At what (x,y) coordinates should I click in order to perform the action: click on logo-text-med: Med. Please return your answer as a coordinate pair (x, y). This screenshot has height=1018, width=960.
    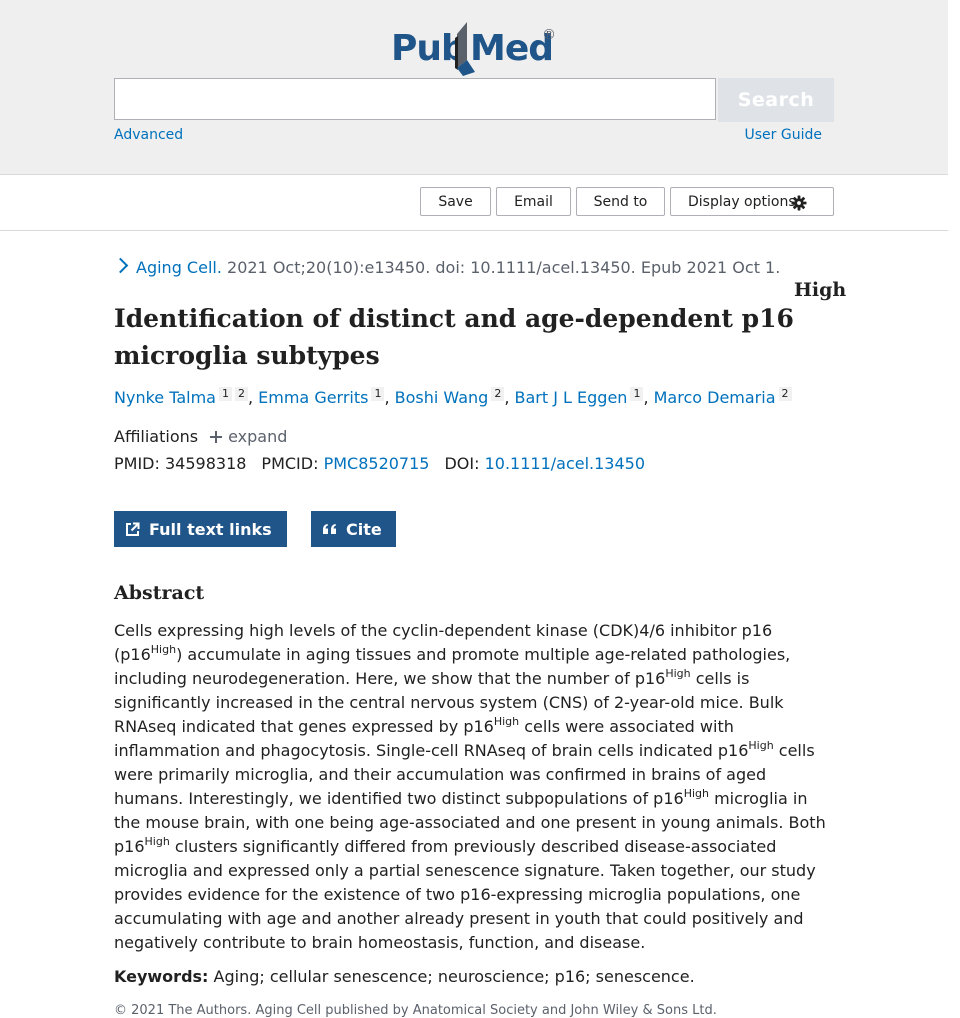
    Looking at the image, I should click on (512, 48).